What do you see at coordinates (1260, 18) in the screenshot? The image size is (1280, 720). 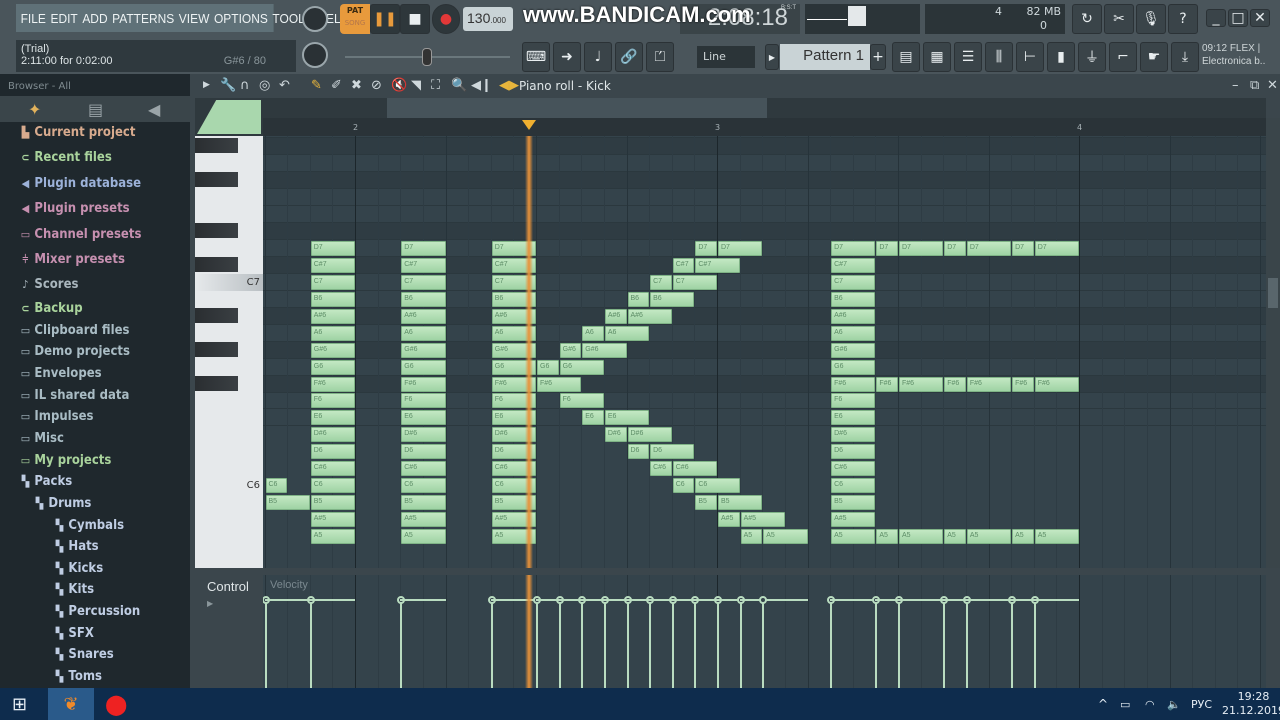 I see `close-button: ✕` at bounding box center [1260, 18].